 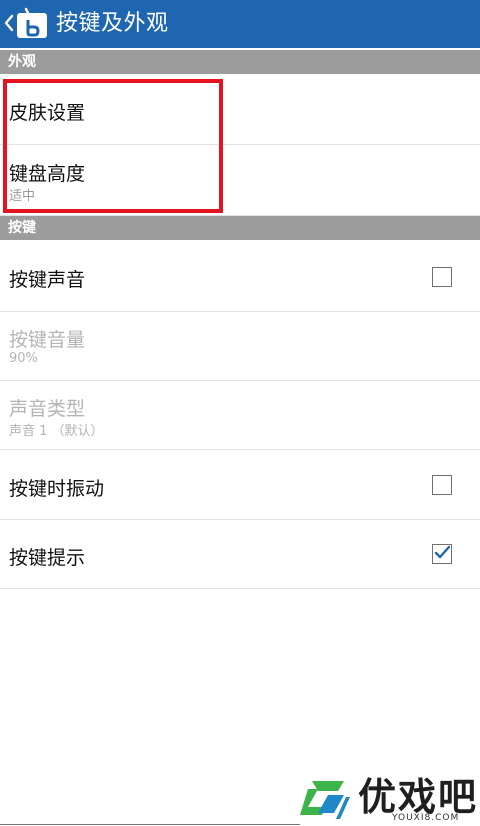 I want to click on app-bar: 按键及外观, so click(x=240, y=24).